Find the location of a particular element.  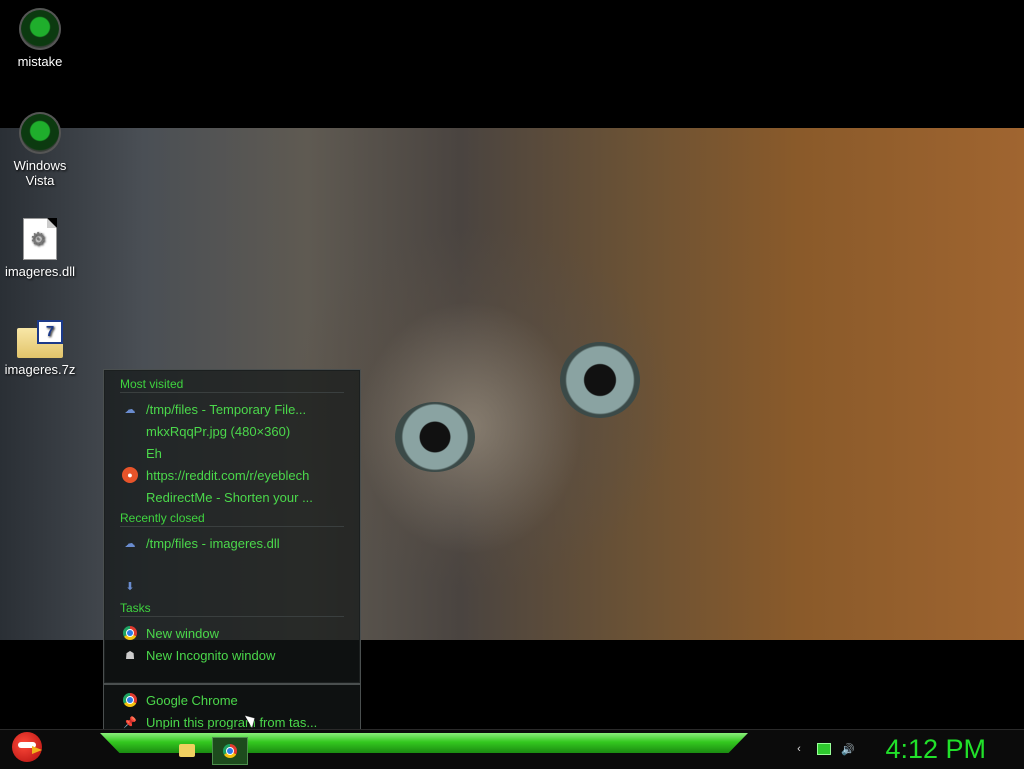

open-chrome-item: Google Chrome is located at coordinates (232, 700).